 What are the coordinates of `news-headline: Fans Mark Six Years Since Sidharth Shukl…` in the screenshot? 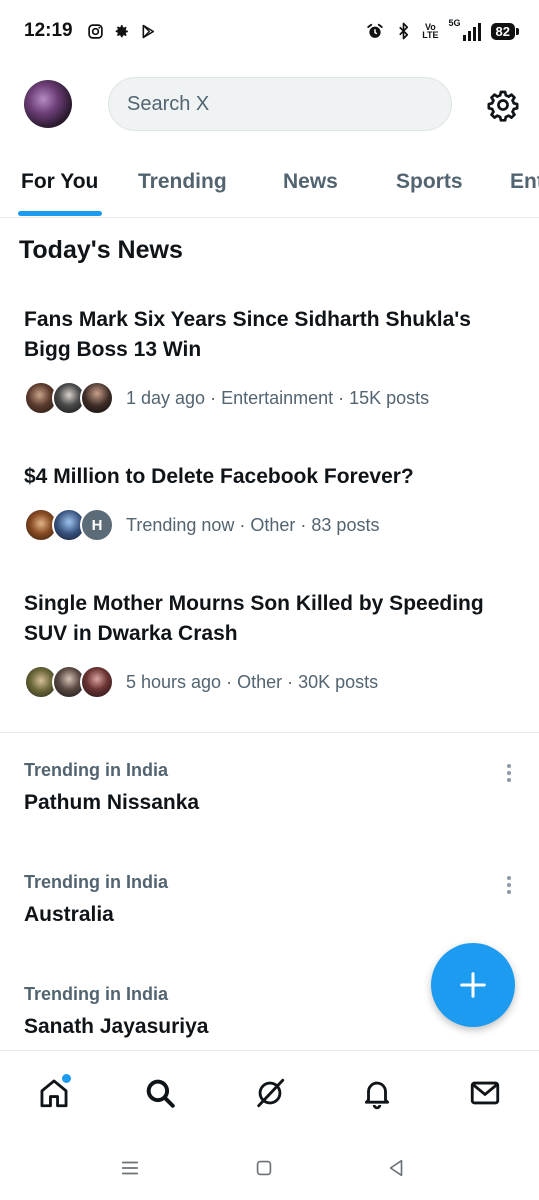 It's located at (247, 334).